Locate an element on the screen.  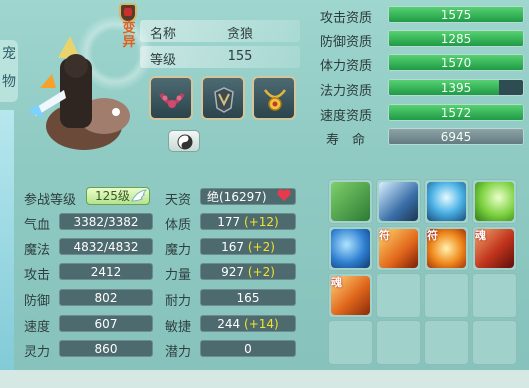
constitution-bonus: (+12) is located at coordinates (261, 222).